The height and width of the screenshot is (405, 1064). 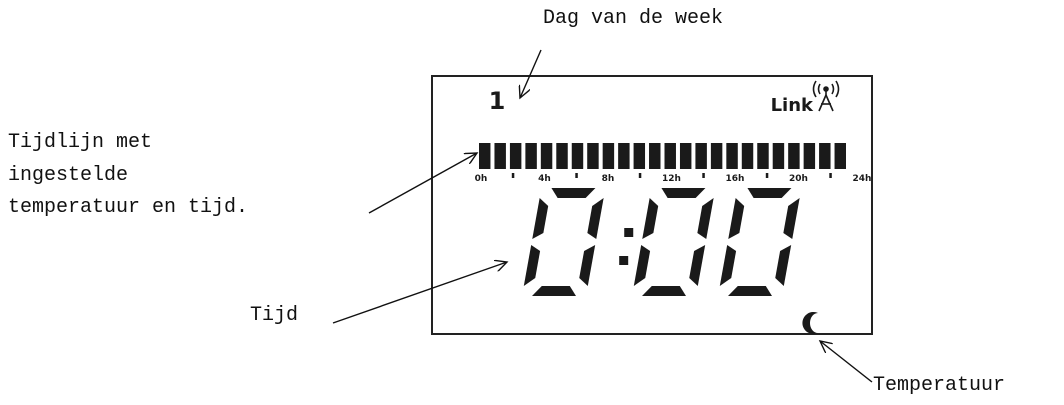 I want to click on day-of-week-number: 1, so click(x=497, y=101).